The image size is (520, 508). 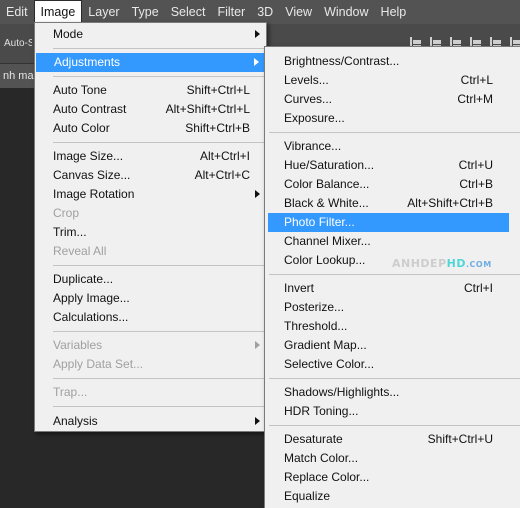 What do you see at coordinates (150, 345) in the screenshot?
I see `menu-item-variables: Variables` at bounding box center [150, 345].